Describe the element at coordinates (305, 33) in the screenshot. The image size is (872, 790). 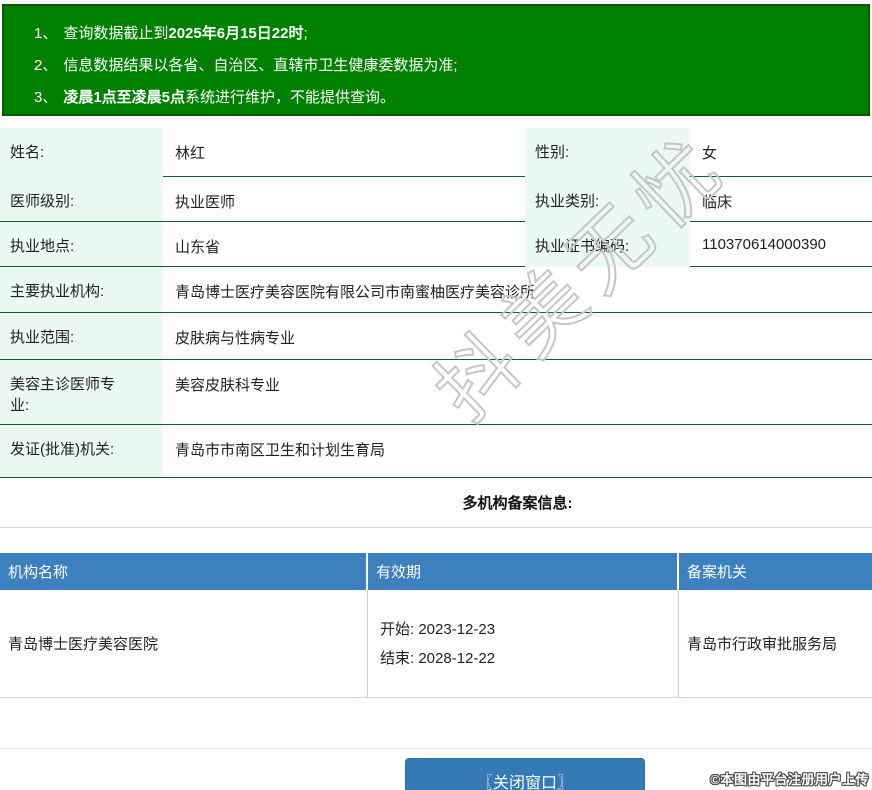
I see `notice-text: ;` at that location.